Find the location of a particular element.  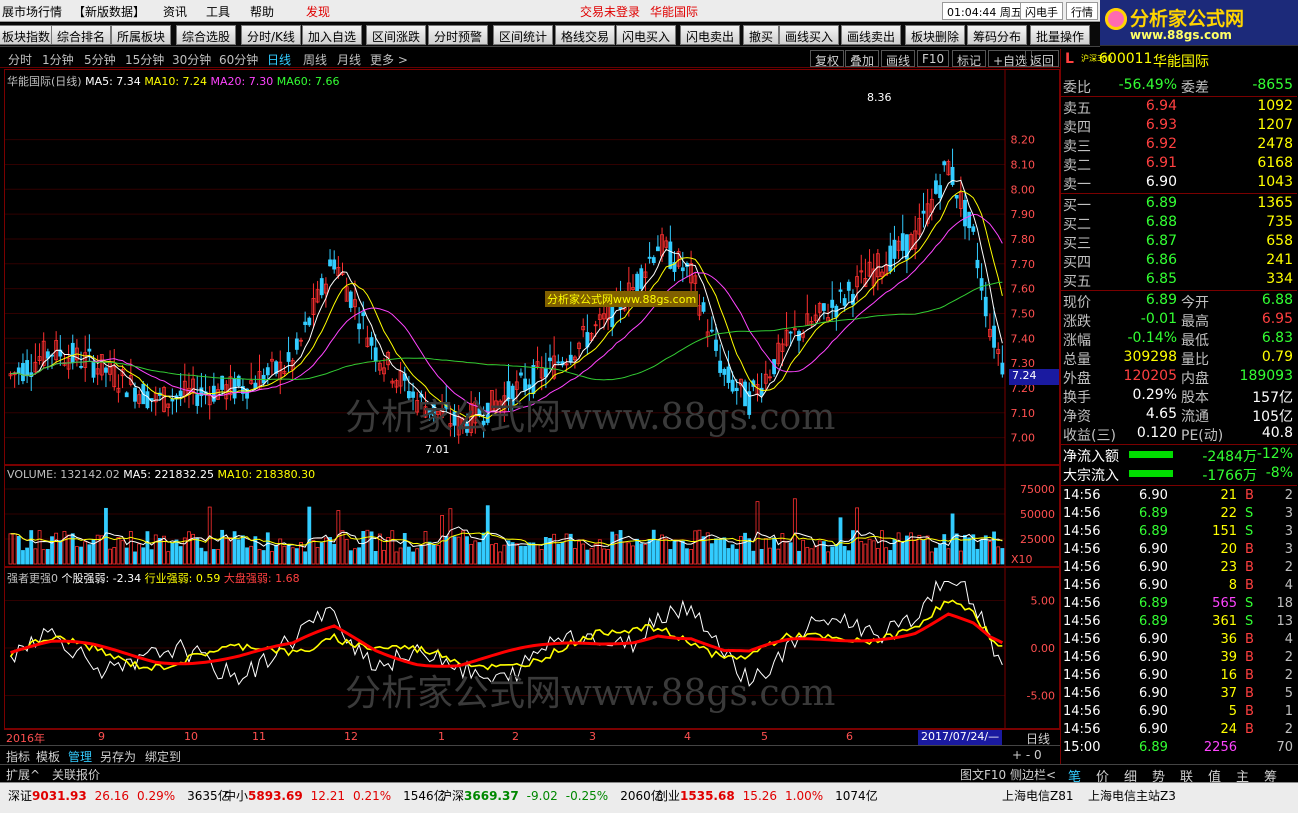

server-2: 上海电信主站Z3 is located at coordinates (1132, 795).